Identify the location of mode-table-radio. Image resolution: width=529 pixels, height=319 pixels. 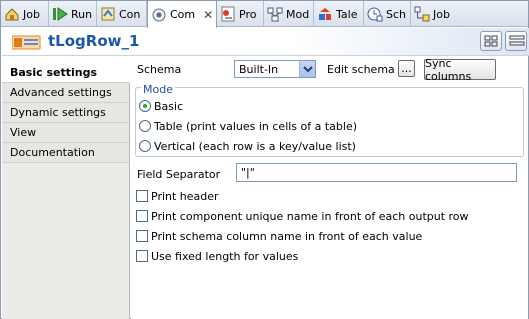
(145, 126).